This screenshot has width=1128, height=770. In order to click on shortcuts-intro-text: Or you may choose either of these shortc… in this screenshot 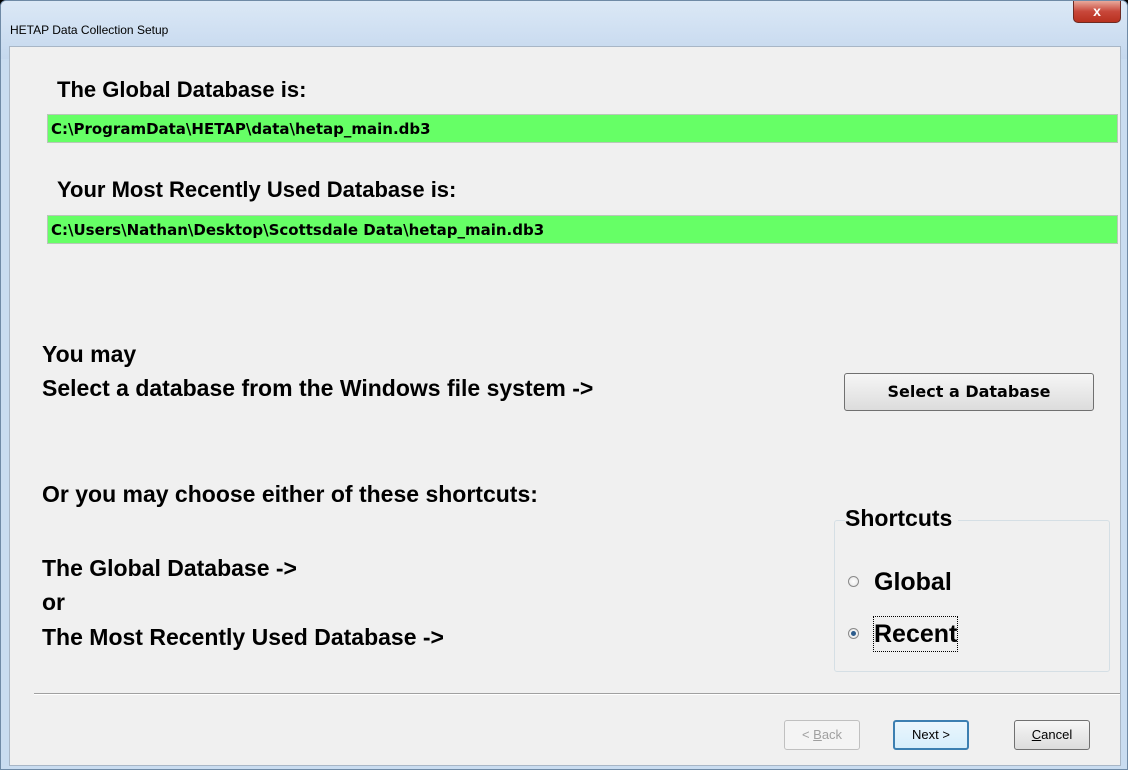, I will do `click(290, 494)`.